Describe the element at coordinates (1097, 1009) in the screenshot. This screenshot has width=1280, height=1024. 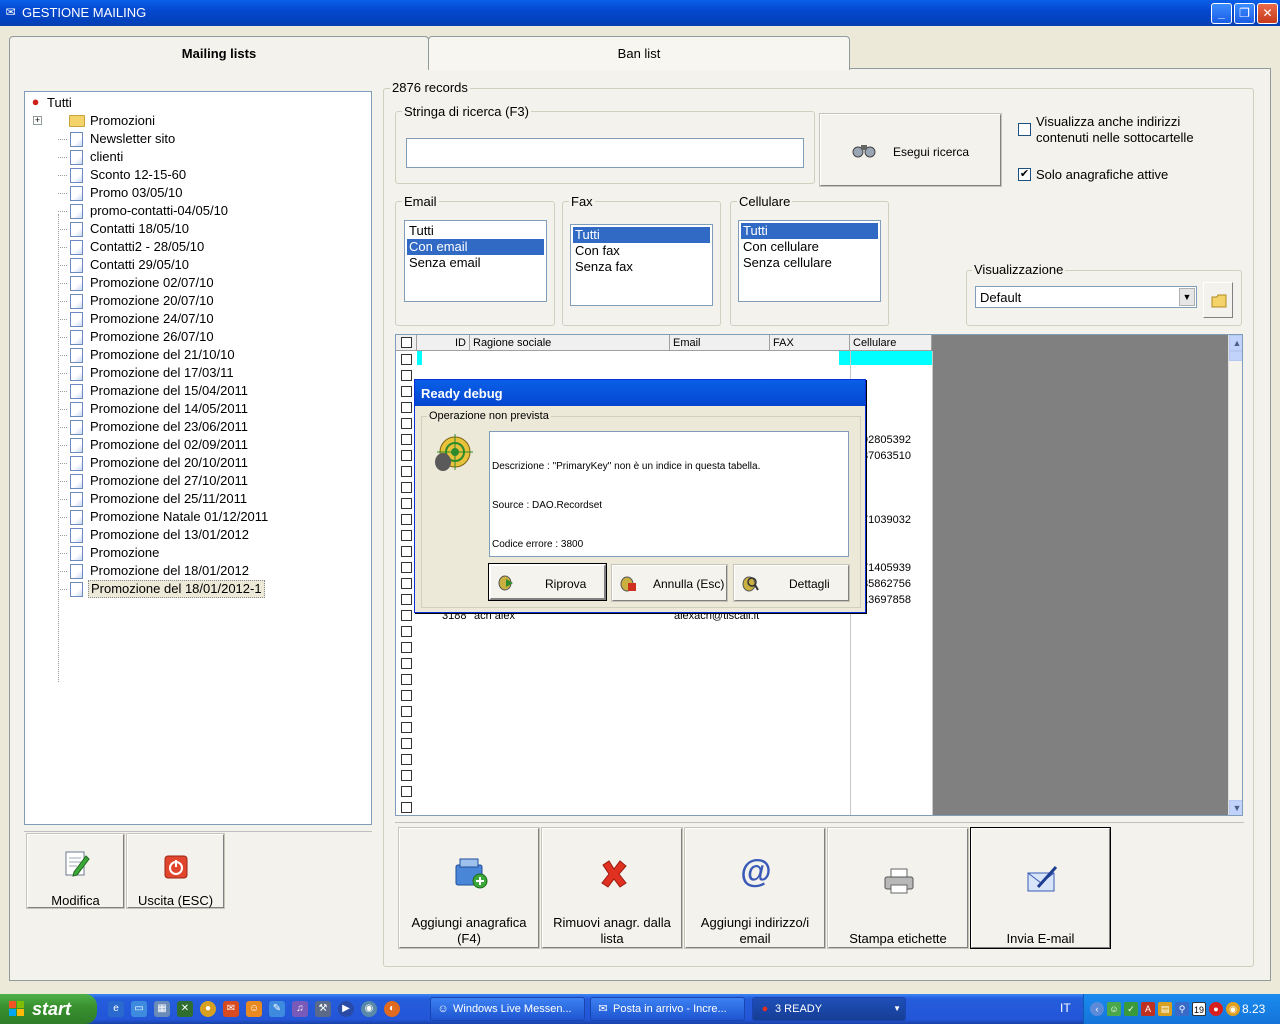
I see `tray-chevron-icon: ‹` at that location.